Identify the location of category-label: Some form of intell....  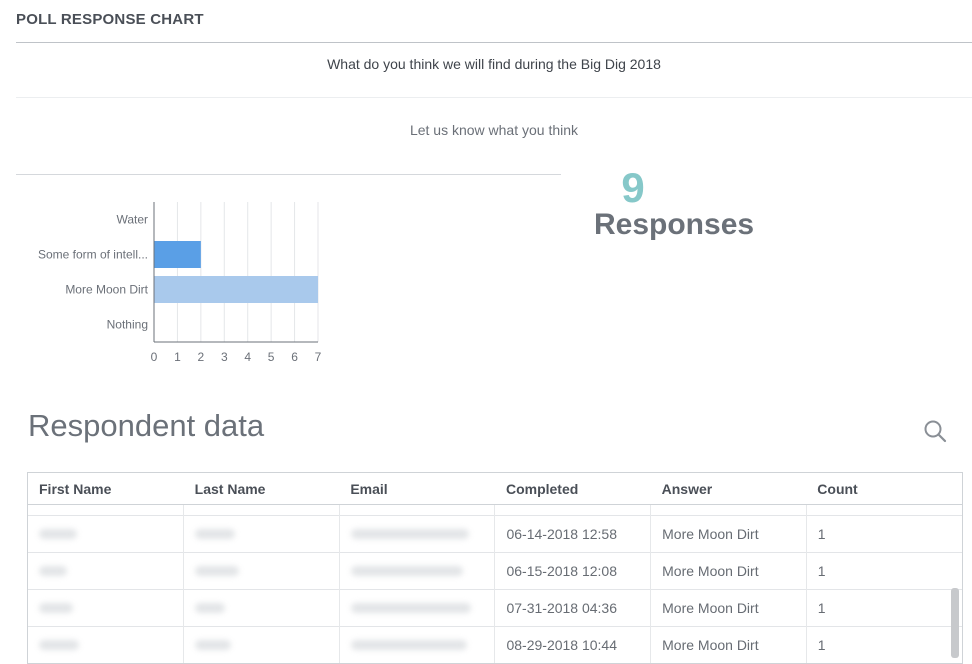
(93, 255).